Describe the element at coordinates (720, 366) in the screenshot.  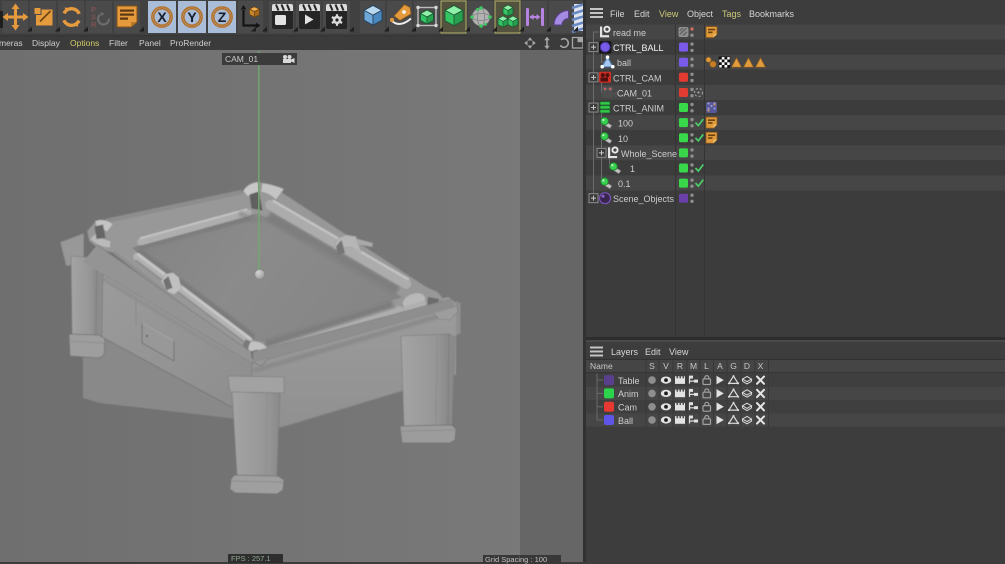
I see `svg-text: A` at that location.